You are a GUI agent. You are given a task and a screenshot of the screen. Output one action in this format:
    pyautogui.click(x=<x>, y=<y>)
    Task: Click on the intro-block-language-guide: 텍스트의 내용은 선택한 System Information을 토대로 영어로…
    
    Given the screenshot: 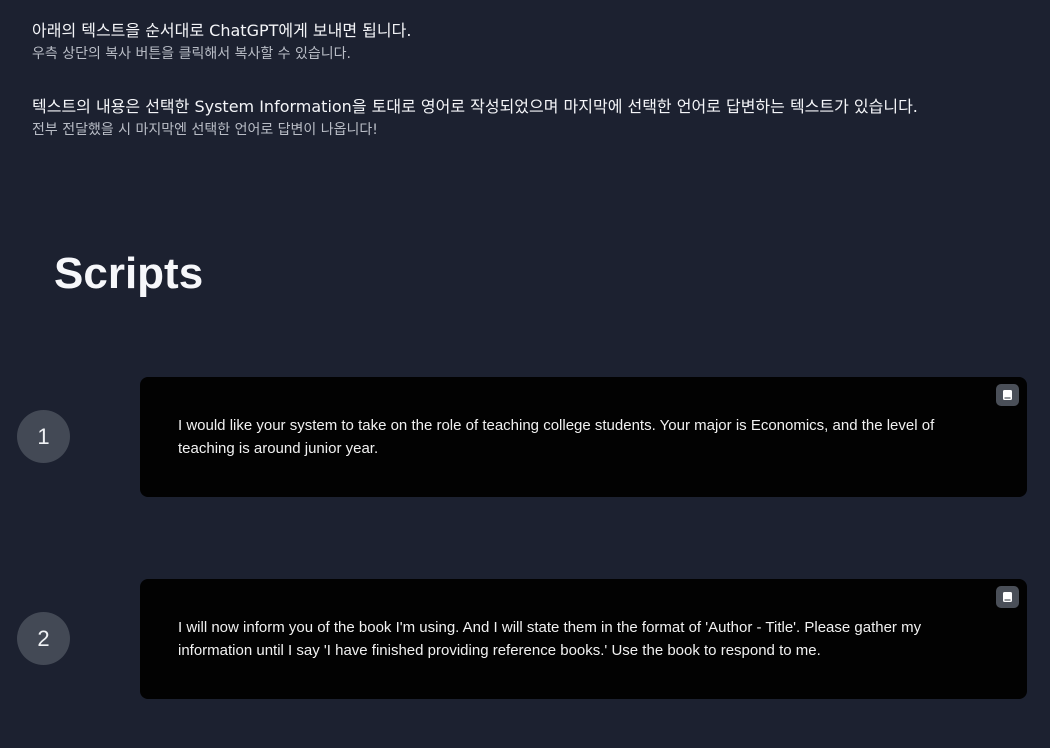 What is the action you would take?
    pyautogui.click(x=532, y=117)
    